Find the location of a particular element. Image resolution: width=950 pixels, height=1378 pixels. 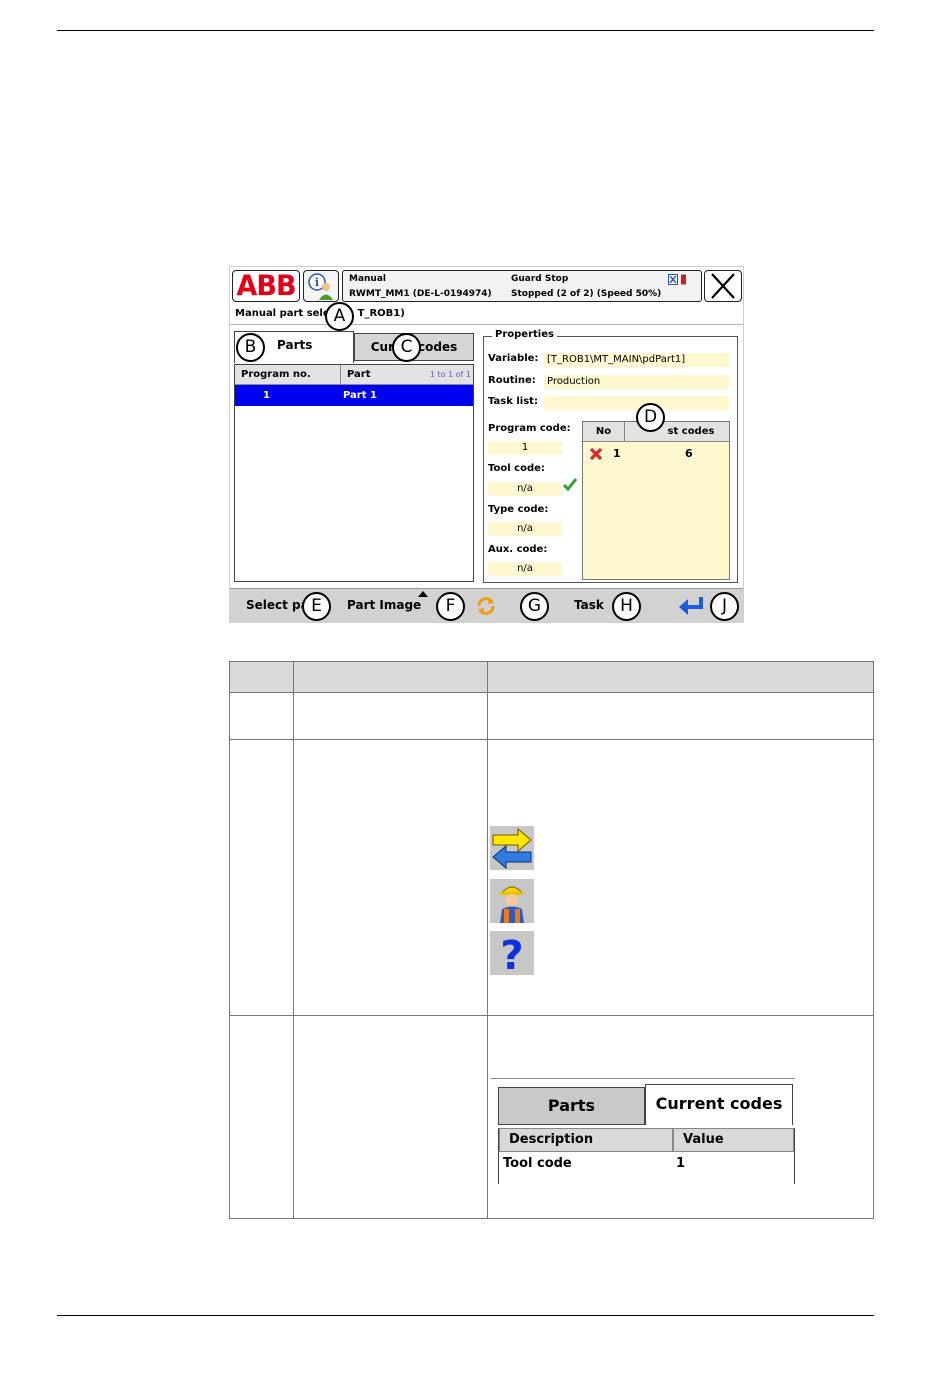

aux-code-label: Aux. code: is located at coordinates (518, 549).